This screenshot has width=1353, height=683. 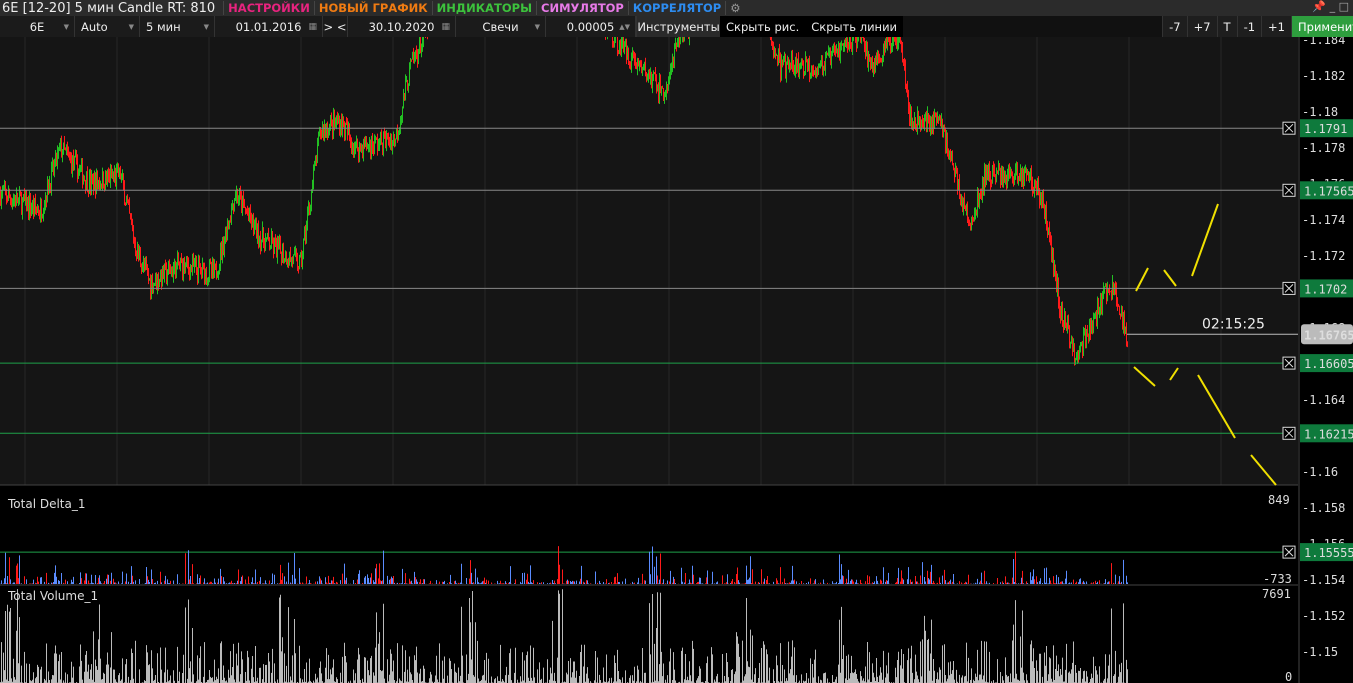 I want to click on price-level-value: 1.16215, so click(x=1328, y=434).